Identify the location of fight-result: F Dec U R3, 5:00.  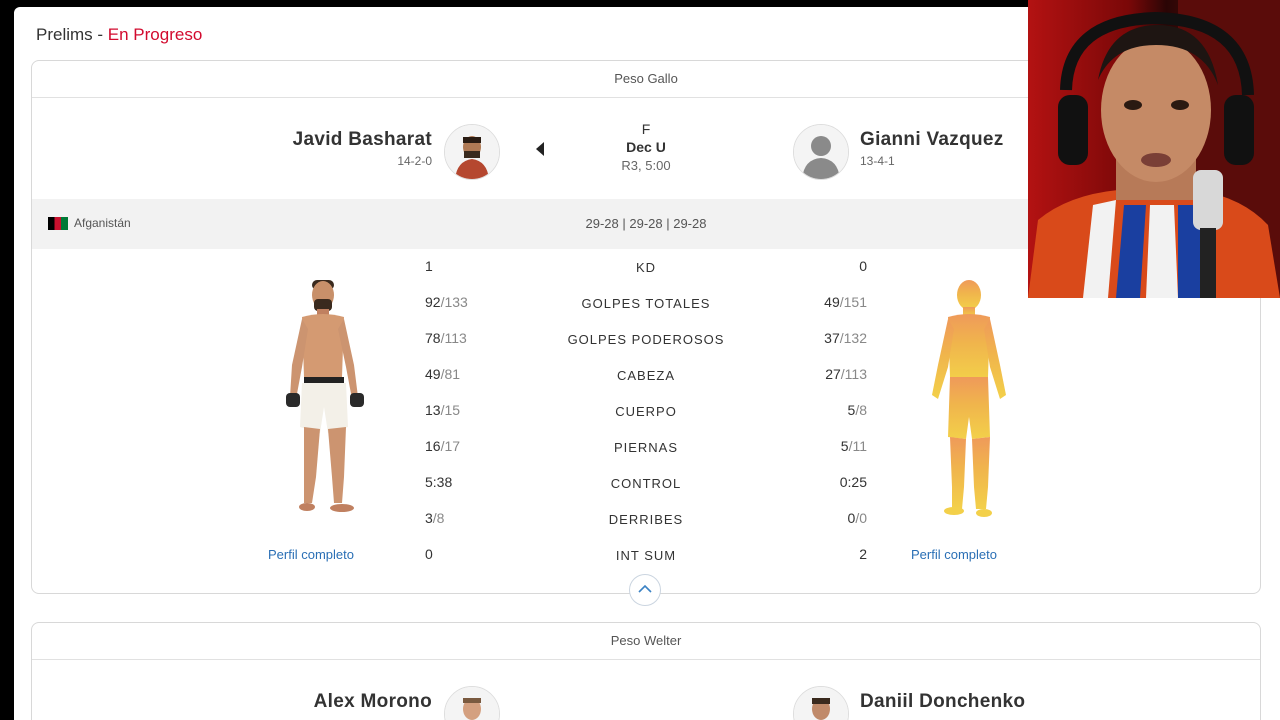
(646, 147).